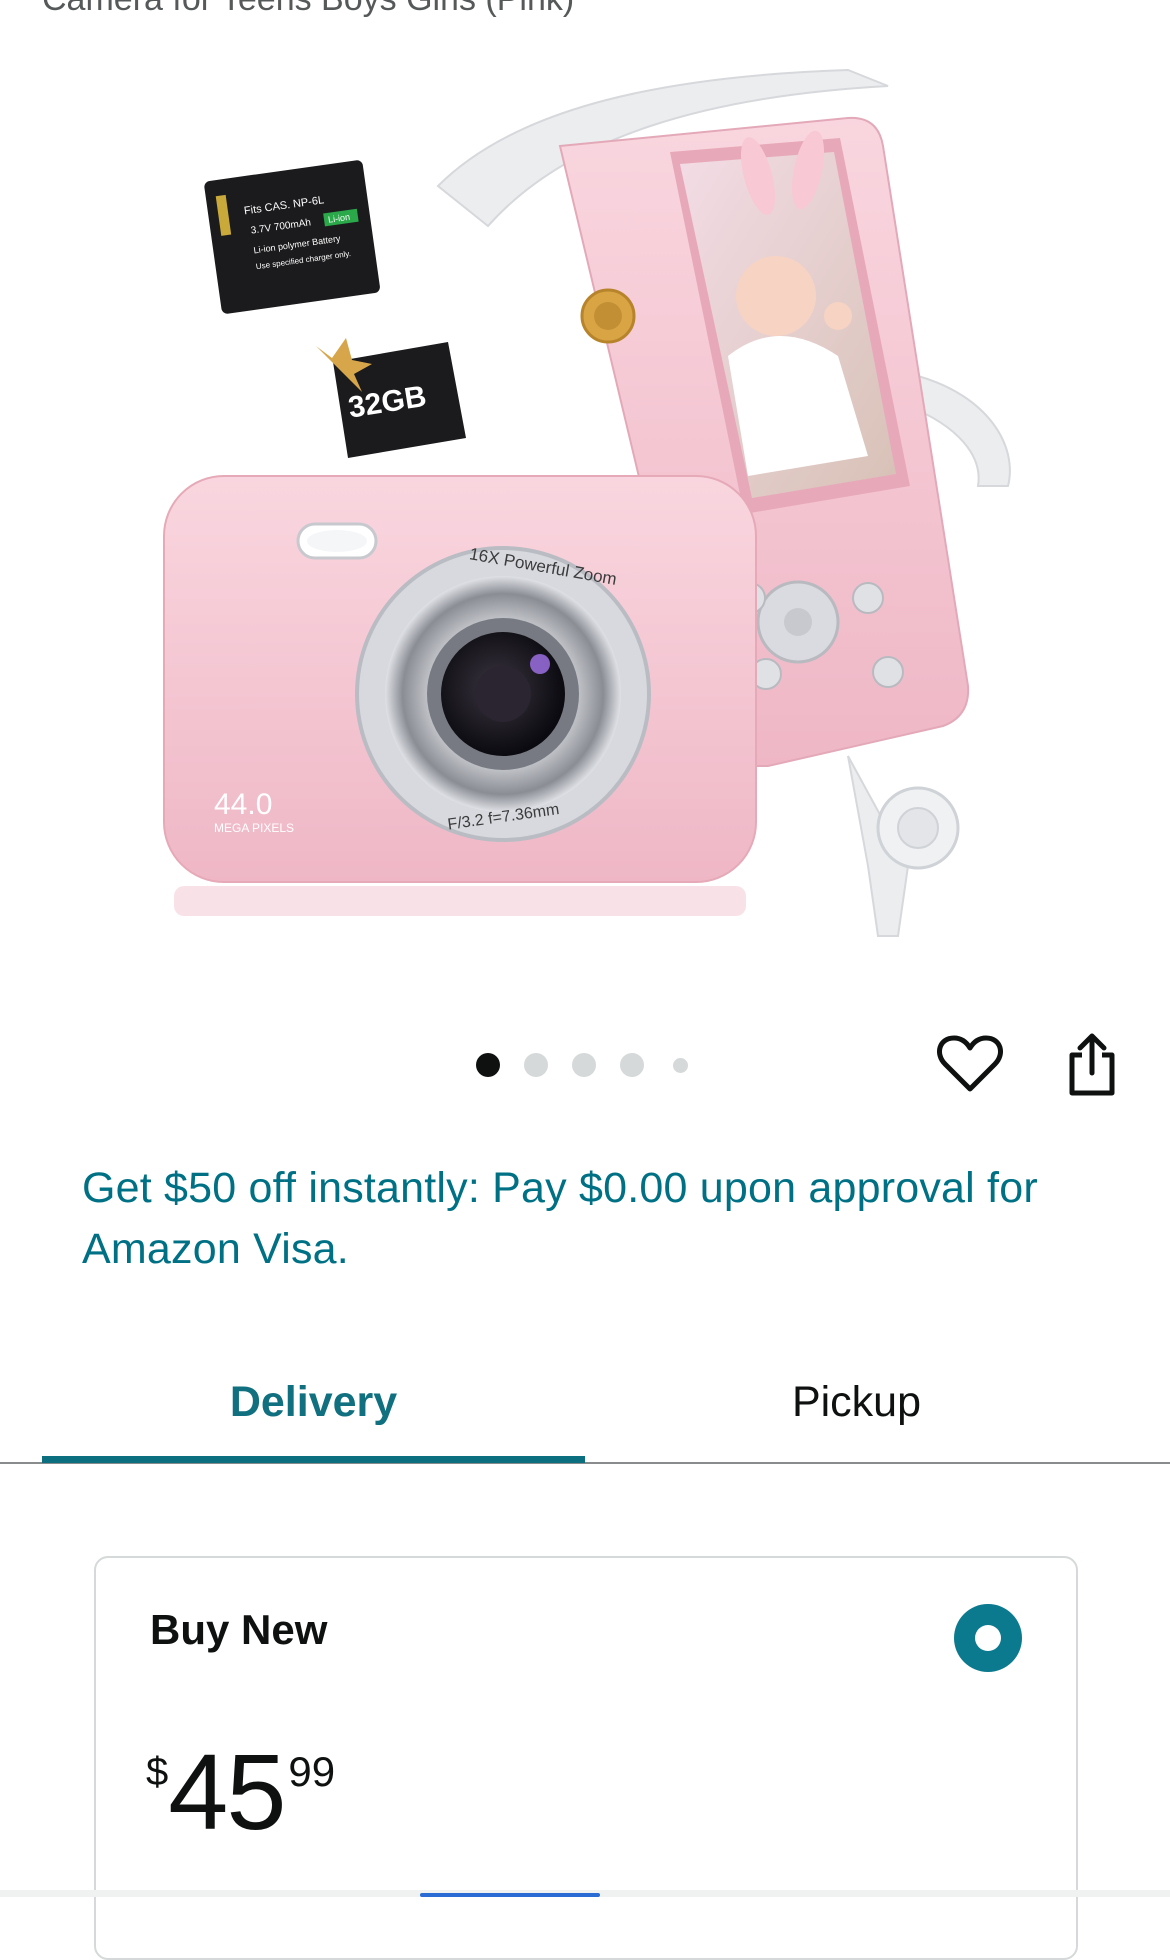 The image size is (1170, 1960). Describe the element at coordinates (313, 1459) in the screenshot. I see `tab-active-indicator` at that location.